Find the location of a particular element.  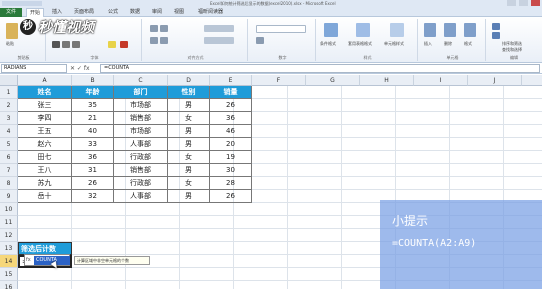

align-middle-icon is located at coordinates (164, 28).